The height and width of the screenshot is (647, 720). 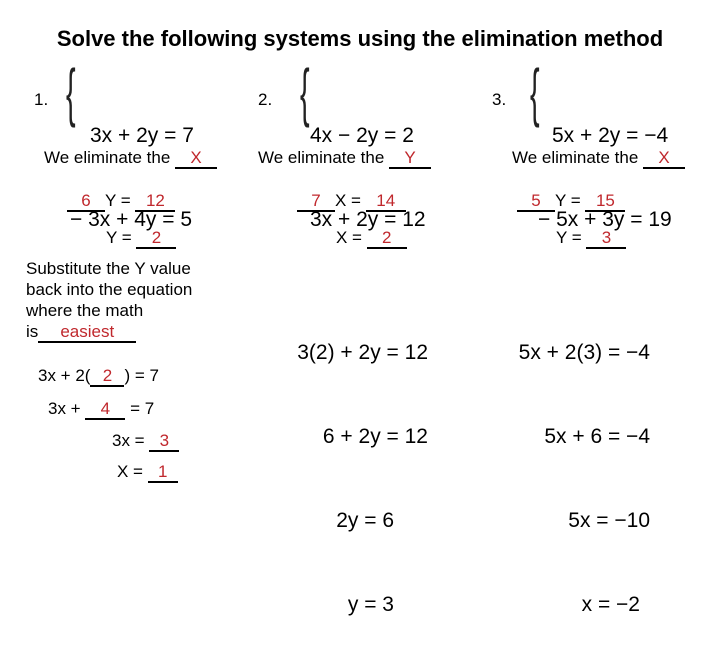 I want to click on solution-answer: 3, so click(x=606, y=239).